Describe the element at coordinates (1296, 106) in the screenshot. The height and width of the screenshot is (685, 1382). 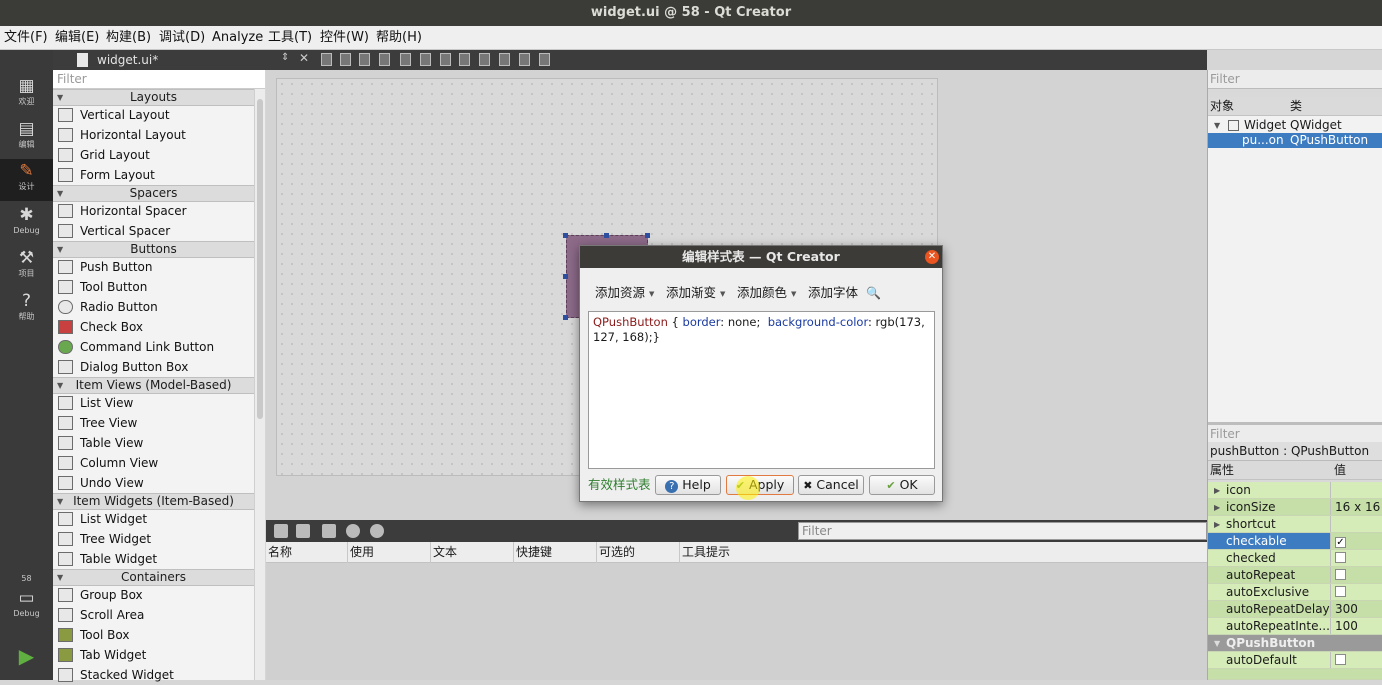
I see `class-column-header: 类` at that location.